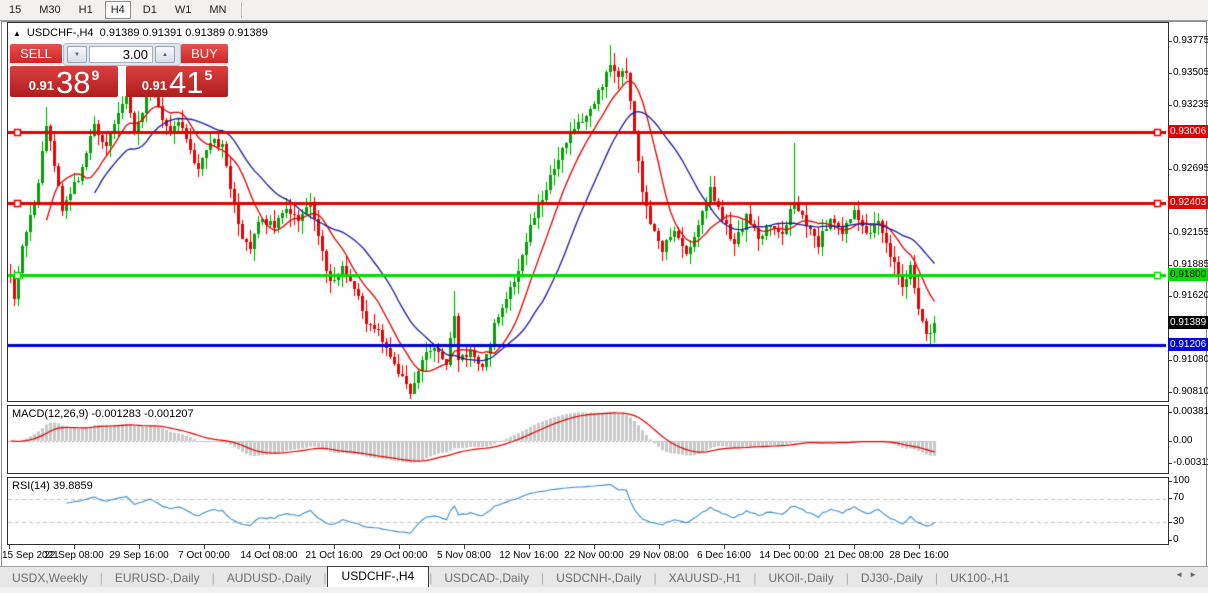  Describe the element at coordinates (186, 82) in the screenshot. I see `buy-price-big: 41` at that location.